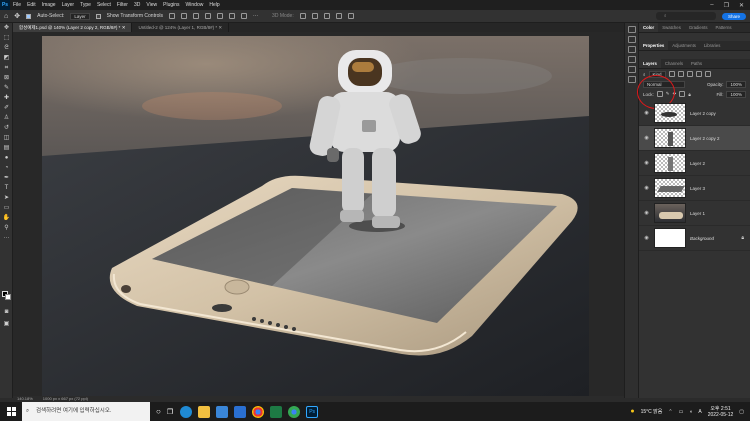  Describe the element at coordinates (689, 74) in the screenshot. I see `filter-type-icon` at that location.